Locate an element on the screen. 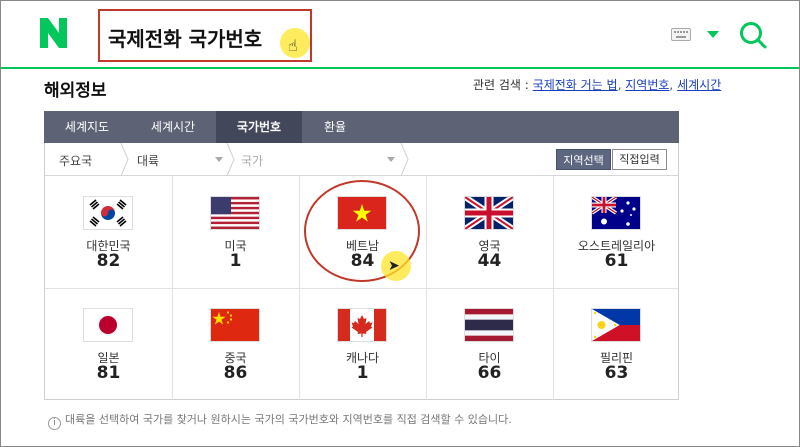  country-cell-china: 중국 86 is located at coordinates (235, 344).